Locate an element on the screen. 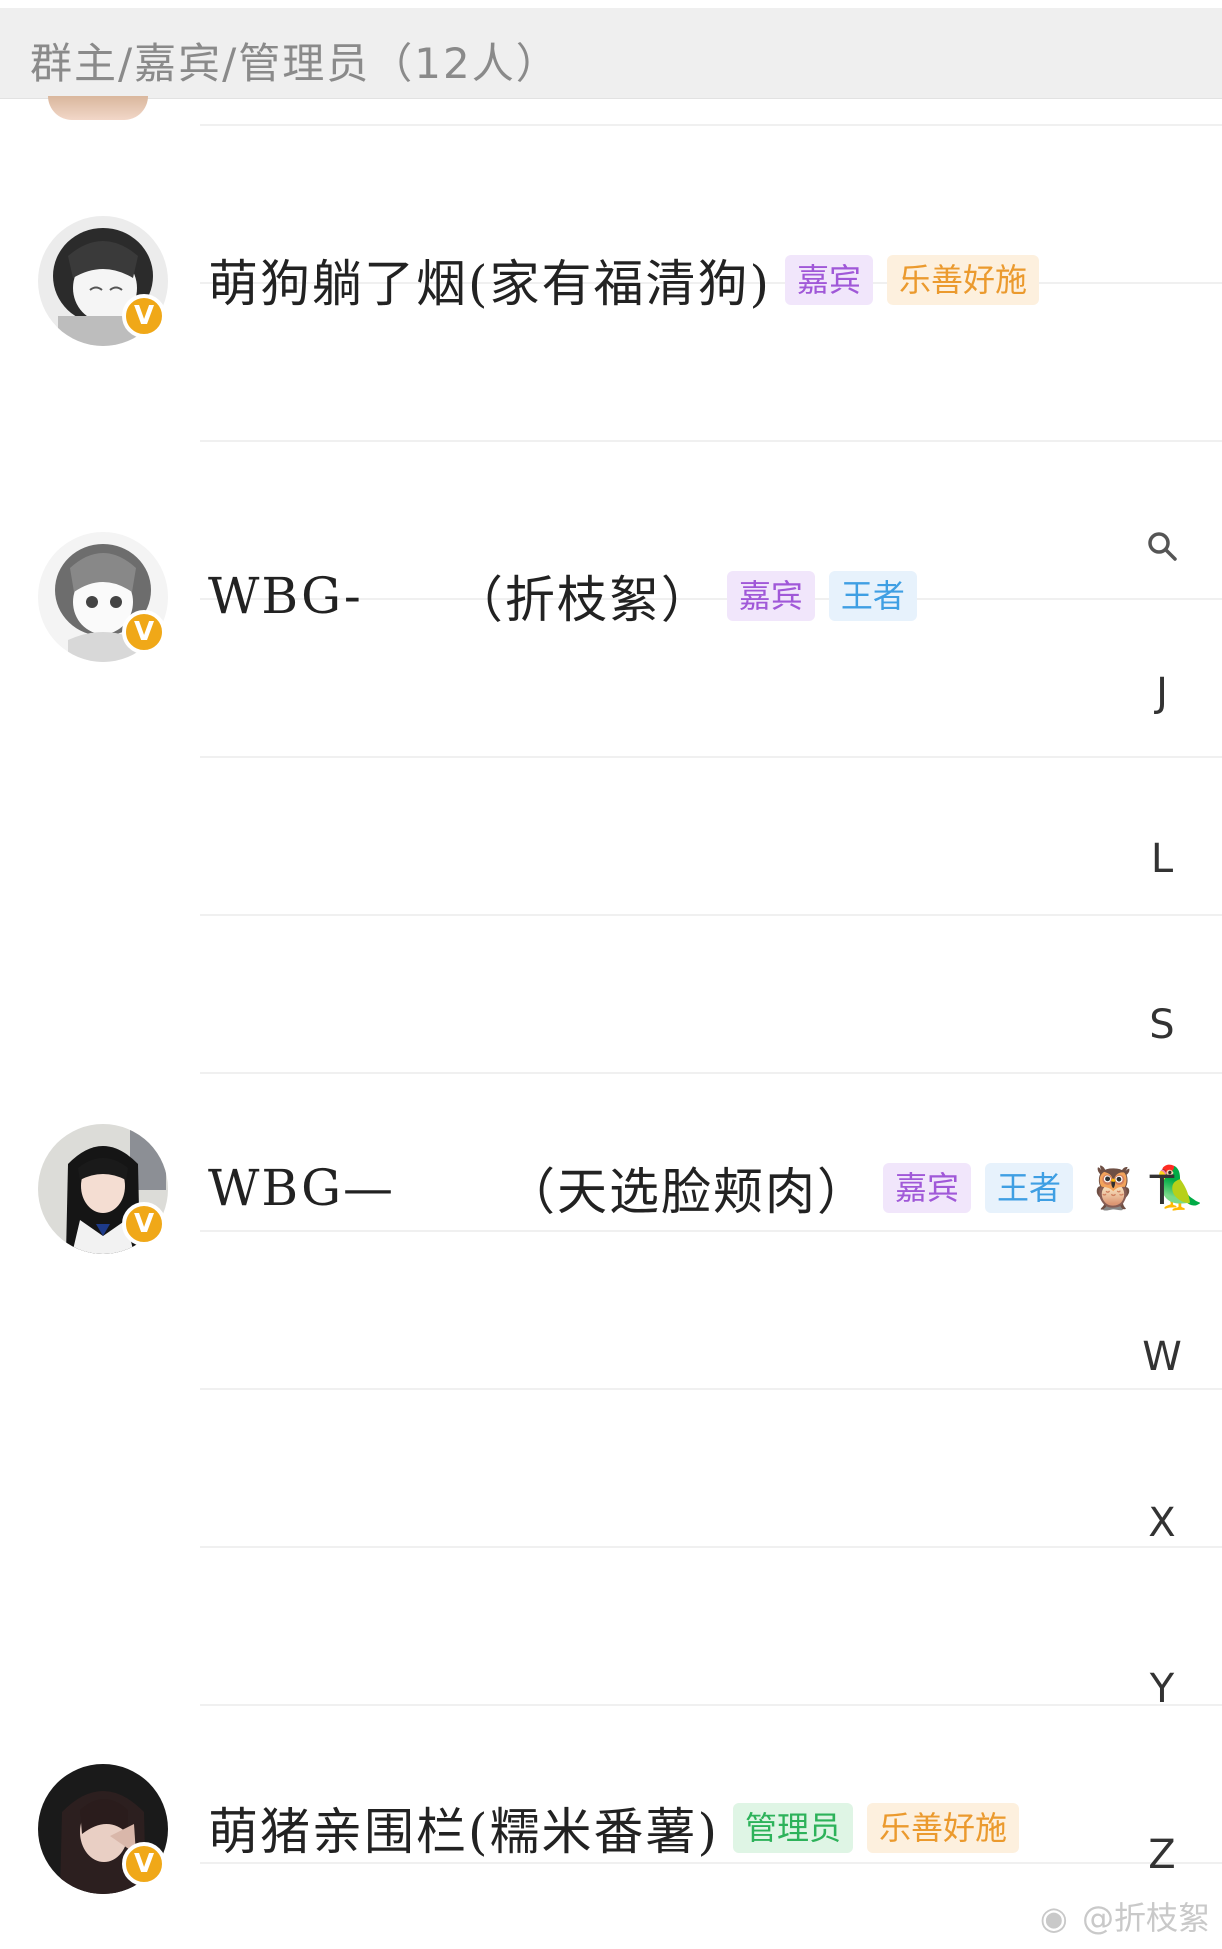  member-name: （折枝絮） is located at coordinates (582, 600).